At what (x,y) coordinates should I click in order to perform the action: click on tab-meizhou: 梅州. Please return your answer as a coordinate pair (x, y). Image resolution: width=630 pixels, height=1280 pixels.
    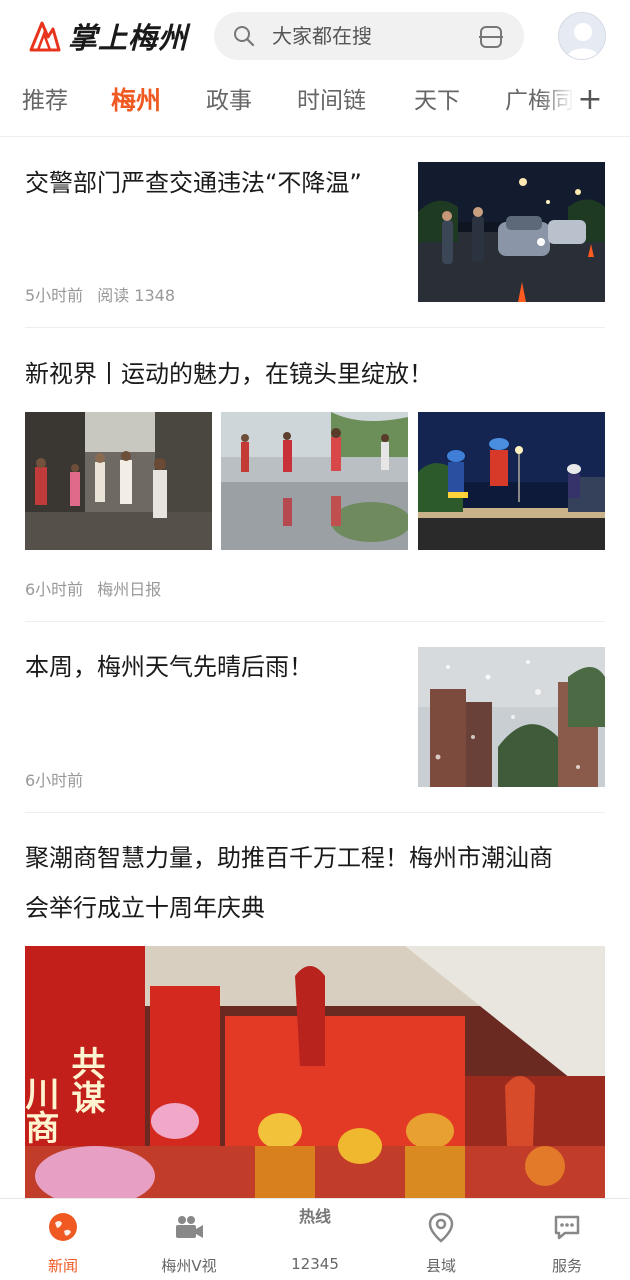
    Looking at the image, I should click on (136, 101).